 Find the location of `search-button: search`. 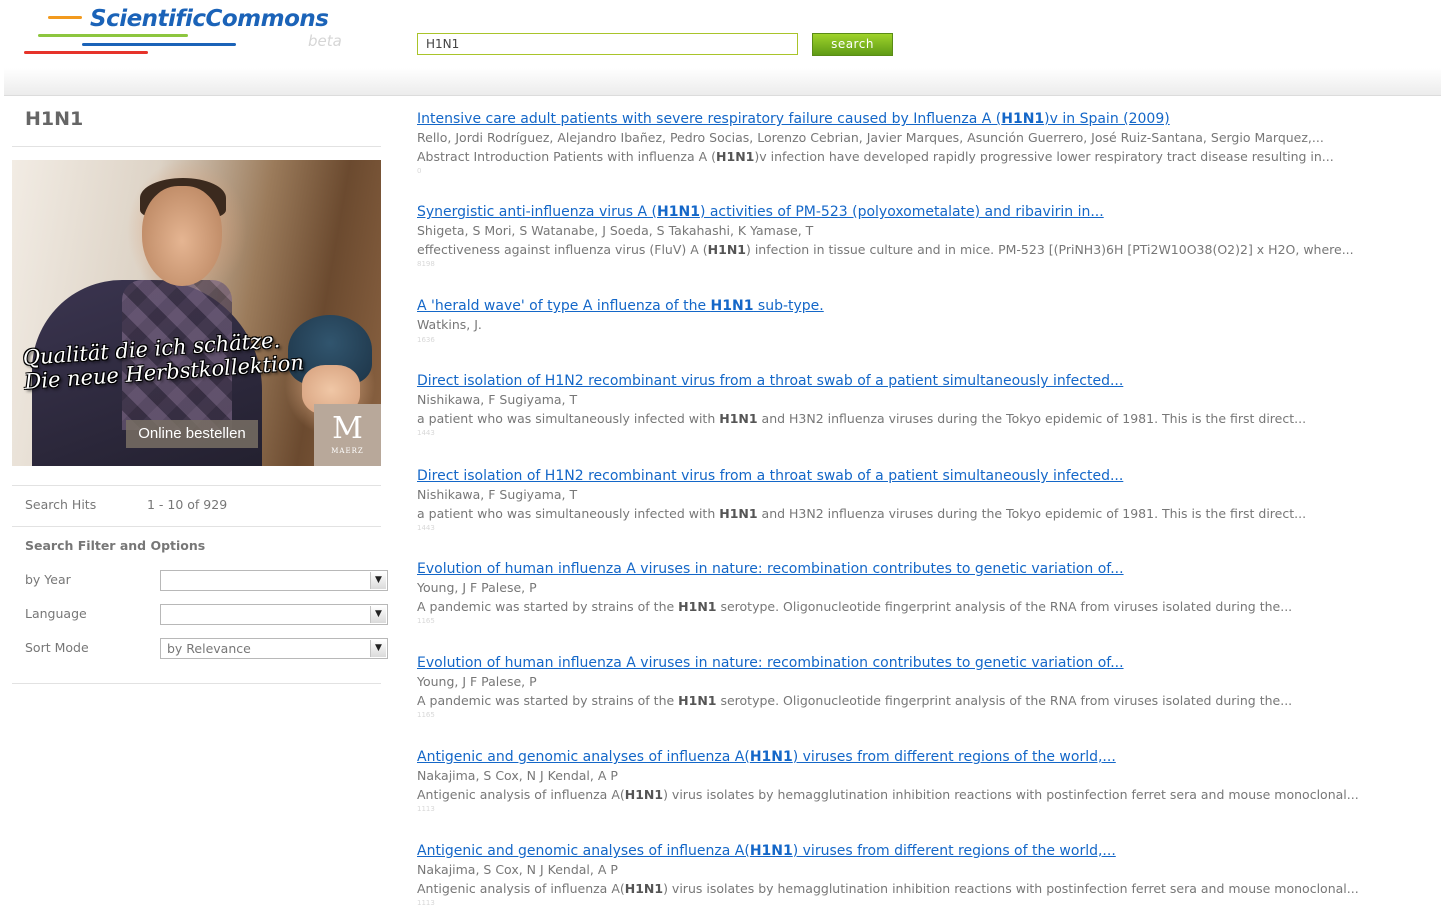

search-button: search is located at coordinates (852, 44).